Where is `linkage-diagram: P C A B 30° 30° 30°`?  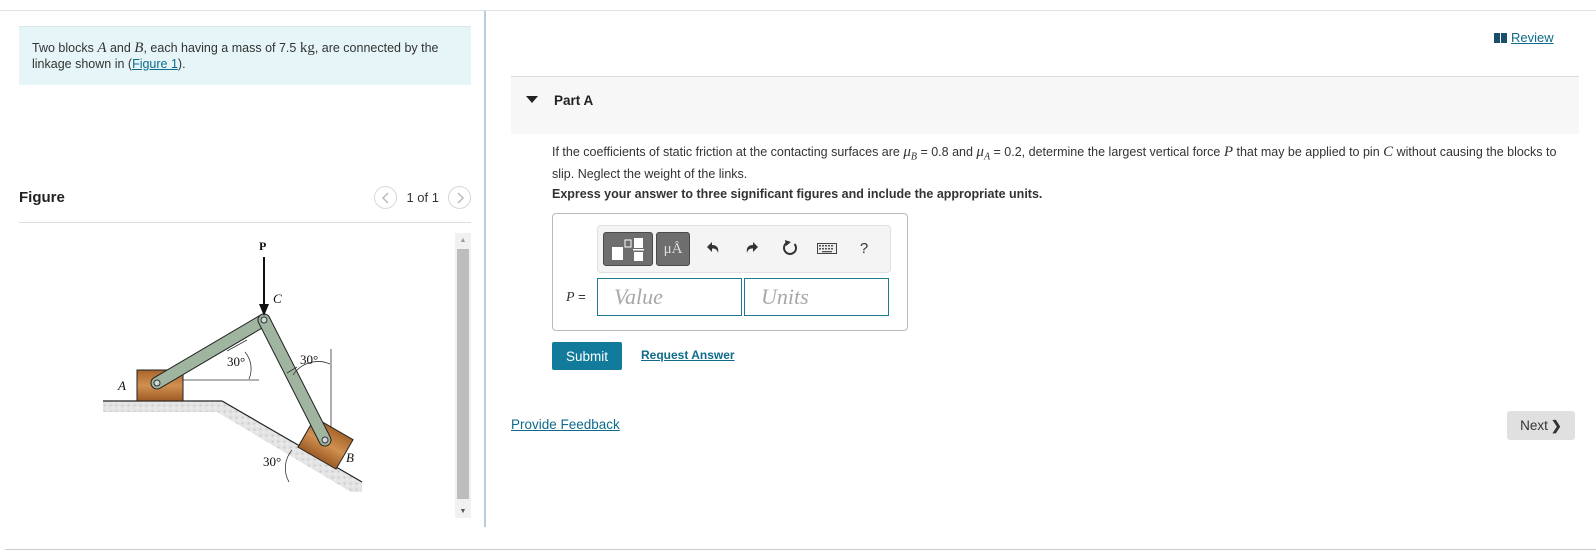 linkage-diagram: P C A B 30° 30° 30° is located at coordinates (233, 365).